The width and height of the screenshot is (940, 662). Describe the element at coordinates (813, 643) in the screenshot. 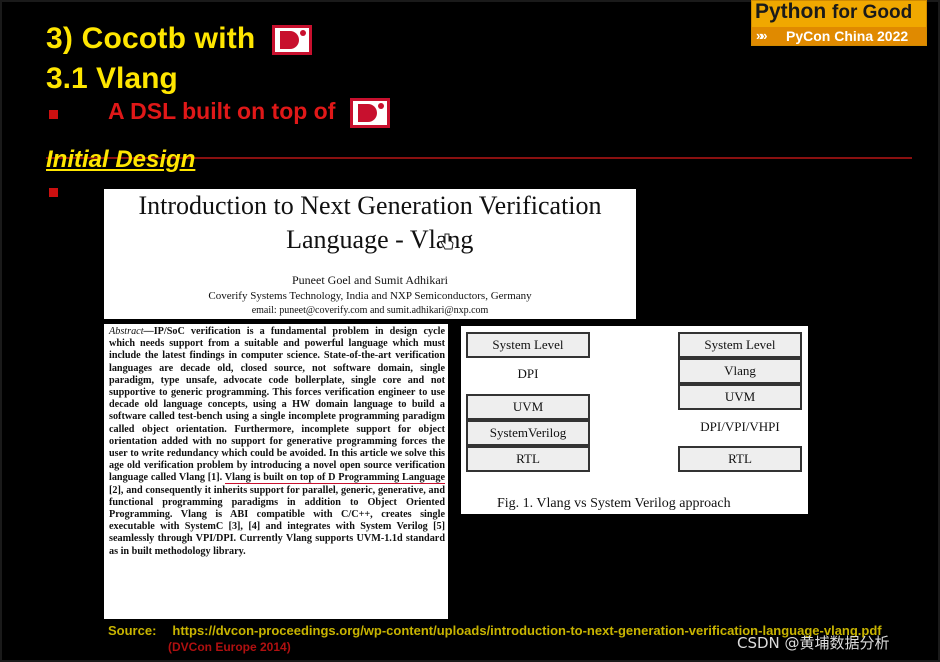

I see `csdn-watermark: CSDN @黄埔数据分析` at that location.